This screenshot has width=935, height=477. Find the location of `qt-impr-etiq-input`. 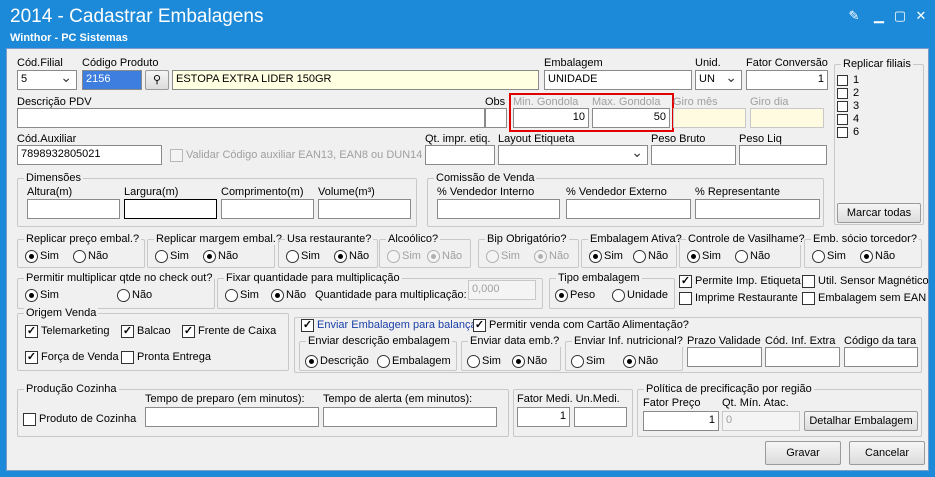

qt-impr-etiq-input is located at coordinates (460, 155).